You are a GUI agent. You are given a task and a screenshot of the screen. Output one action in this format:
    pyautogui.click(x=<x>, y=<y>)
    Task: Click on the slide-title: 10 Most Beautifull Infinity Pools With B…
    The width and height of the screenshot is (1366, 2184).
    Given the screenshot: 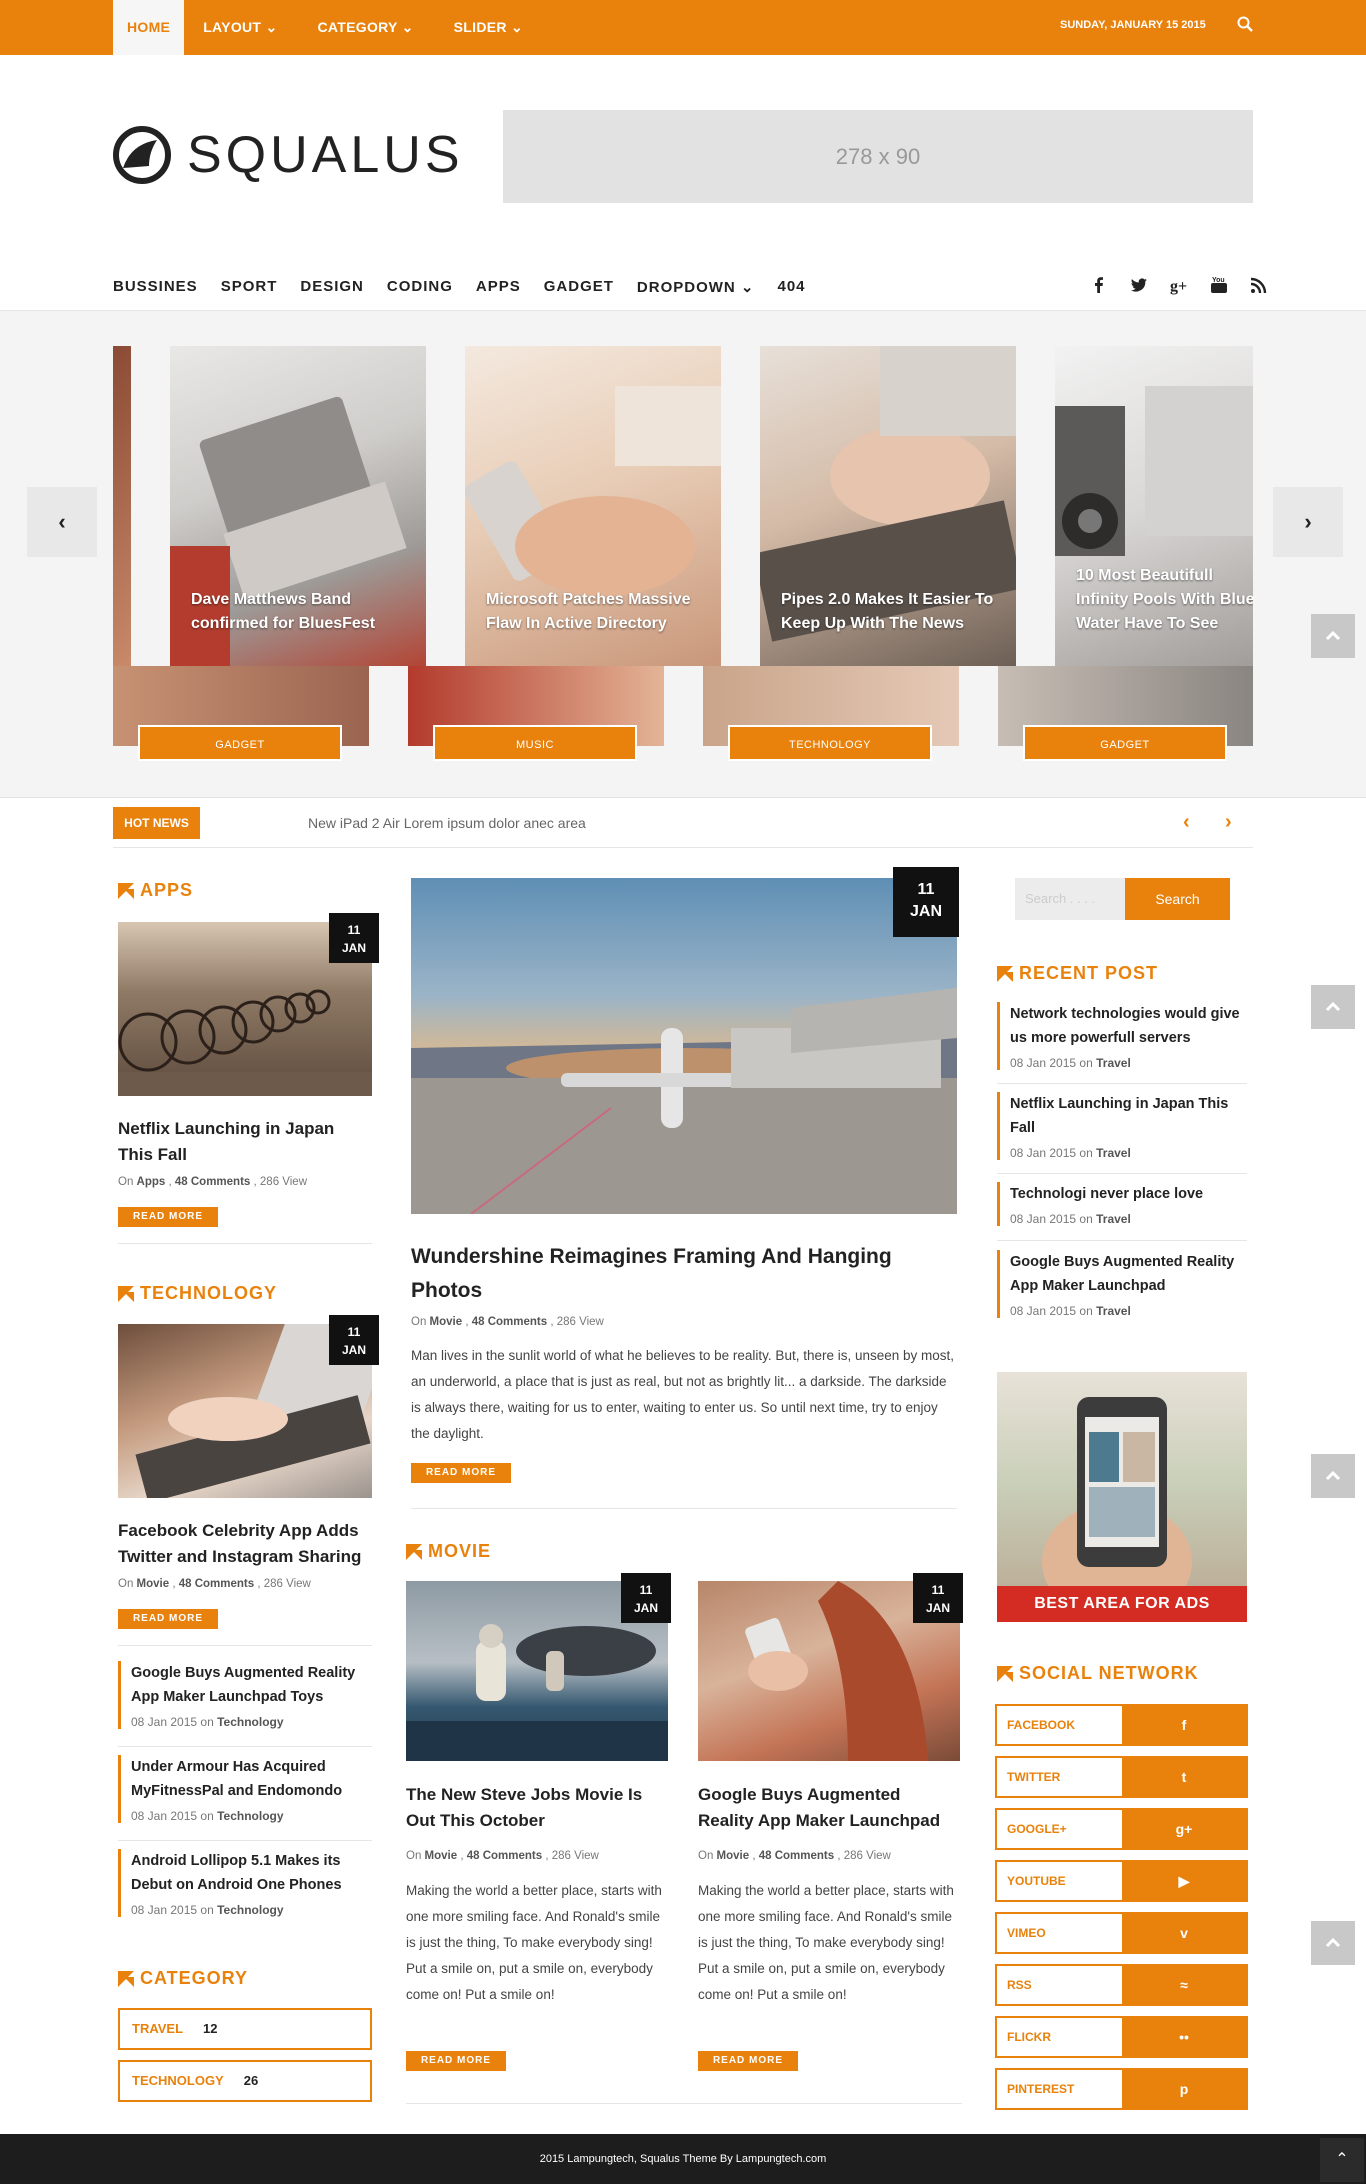 What is the action you would take?
    pyautogui.click(x=1164, y=600)
    